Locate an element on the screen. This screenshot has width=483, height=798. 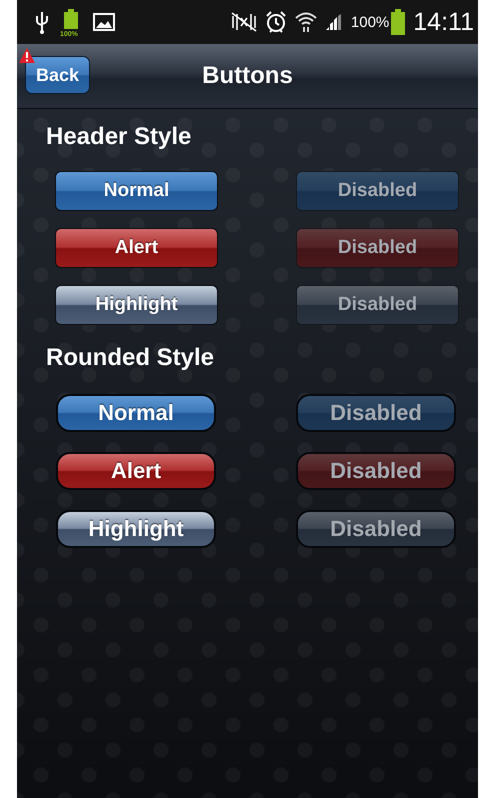
back-button: Back is located at coordinates (57, 75).